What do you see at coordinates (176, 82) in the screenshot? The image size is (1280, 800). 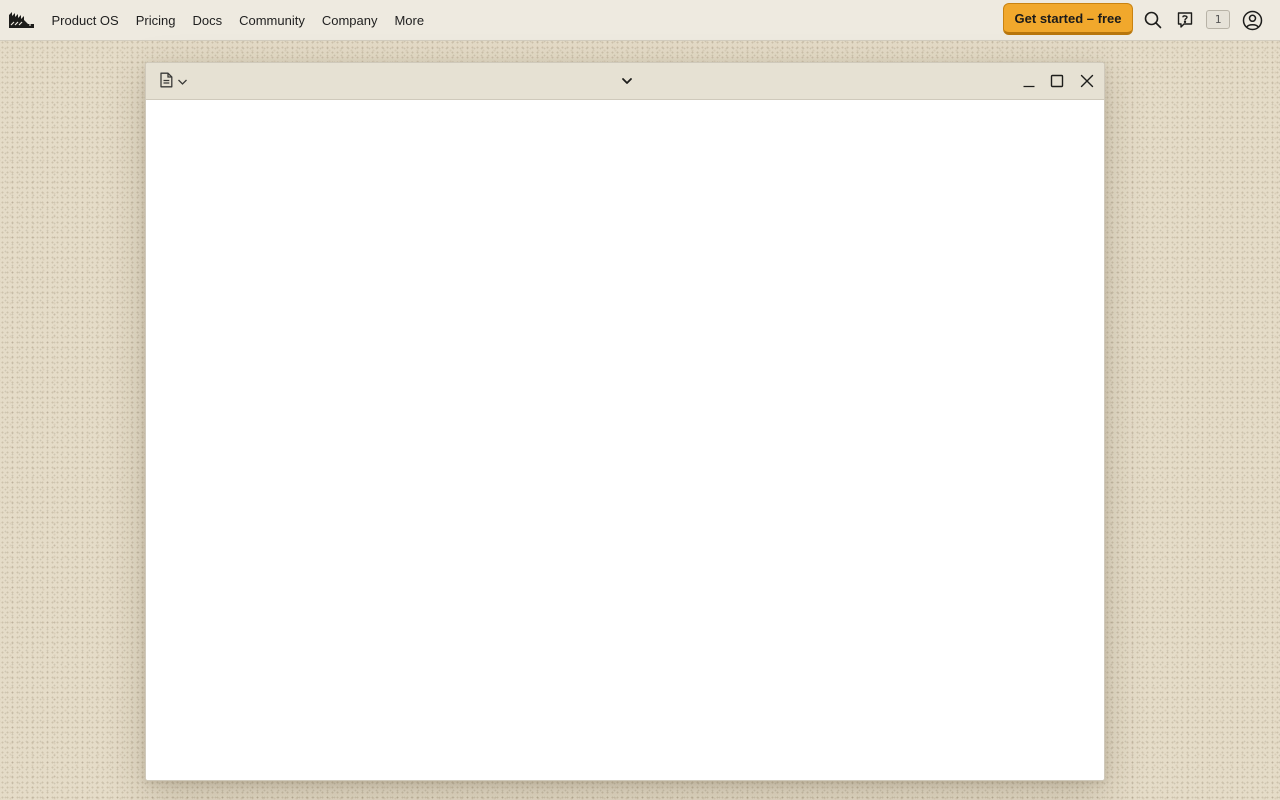 I see `document-menu-button` at bounding box center [176, 82].